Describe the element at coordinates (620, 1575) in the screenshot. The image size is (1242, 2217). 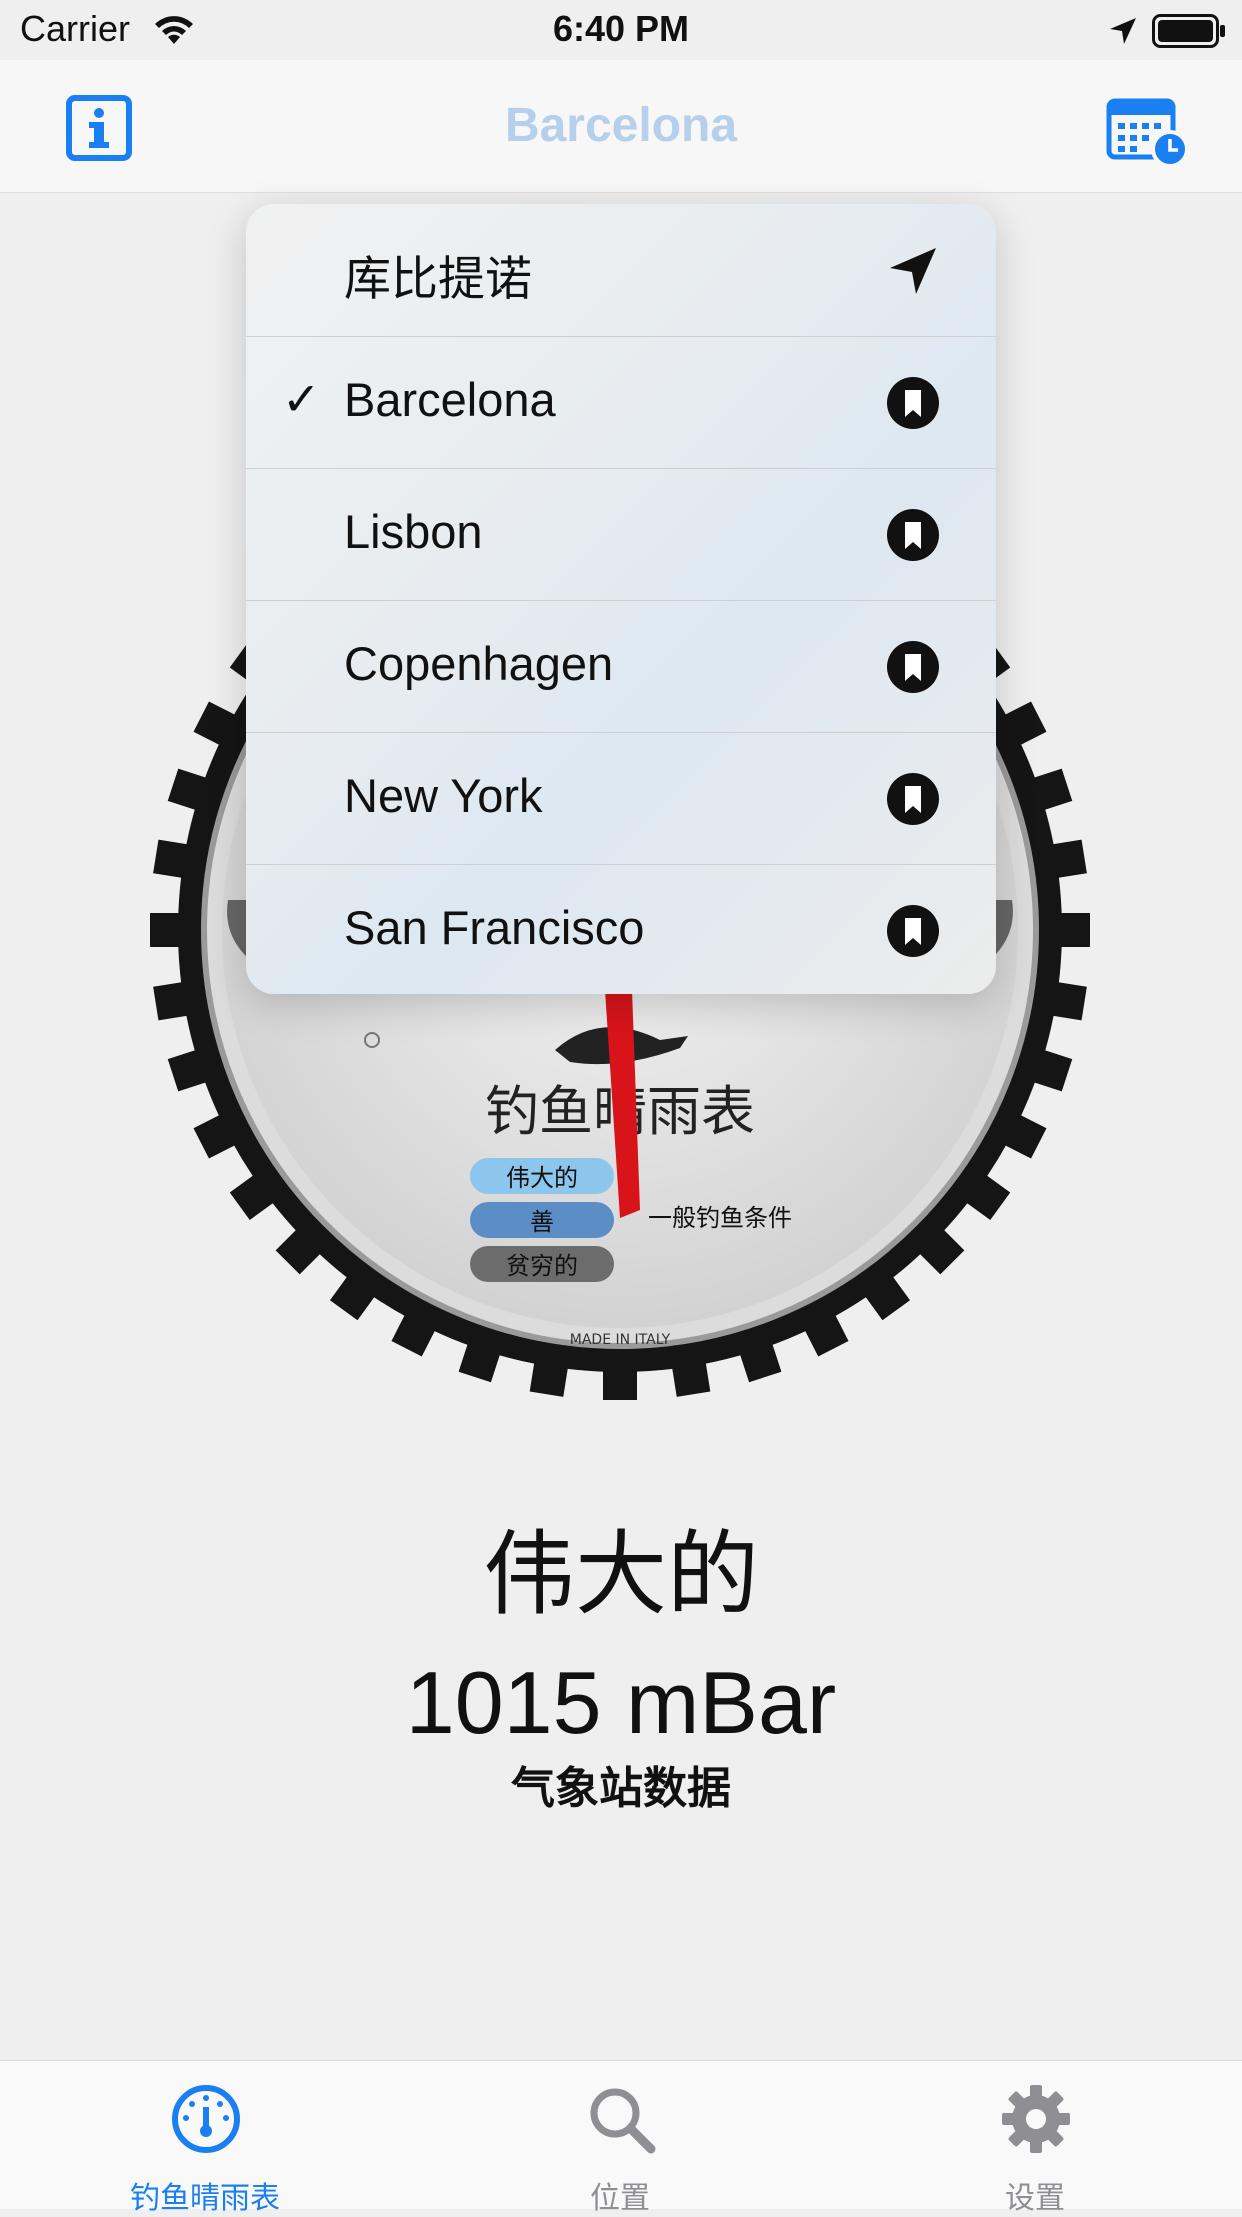
I see `condition-label: 伟大的` at that location.